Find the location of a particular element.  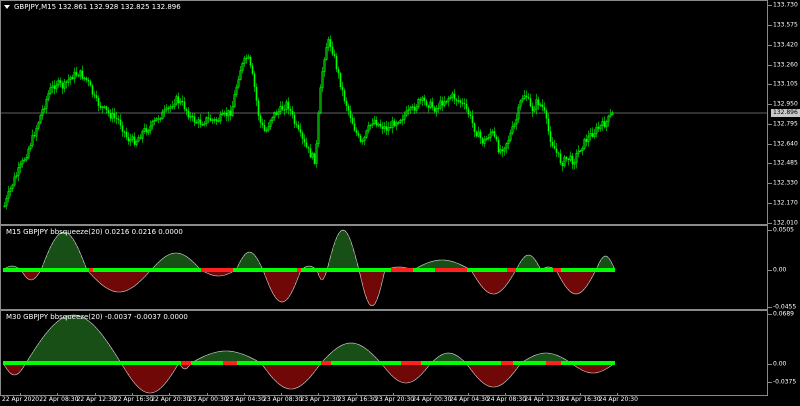

time-label: 24 Apr 16:30 is located at coordinates (581, 399).